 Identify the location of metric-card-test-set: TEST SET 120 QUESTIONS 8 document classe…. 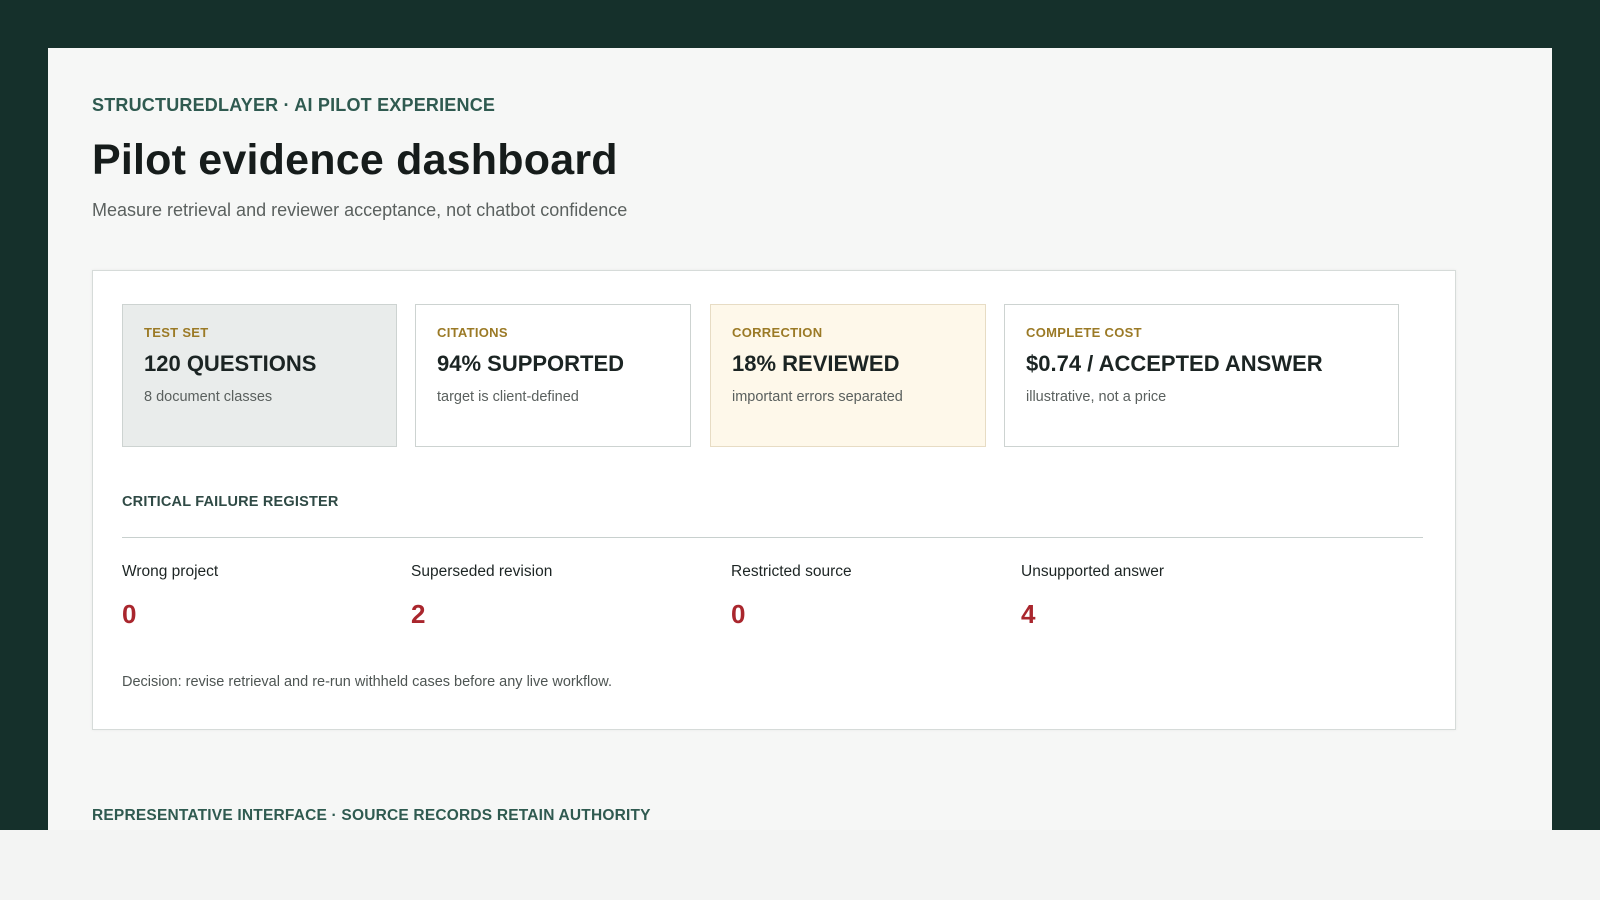
(259, 375).